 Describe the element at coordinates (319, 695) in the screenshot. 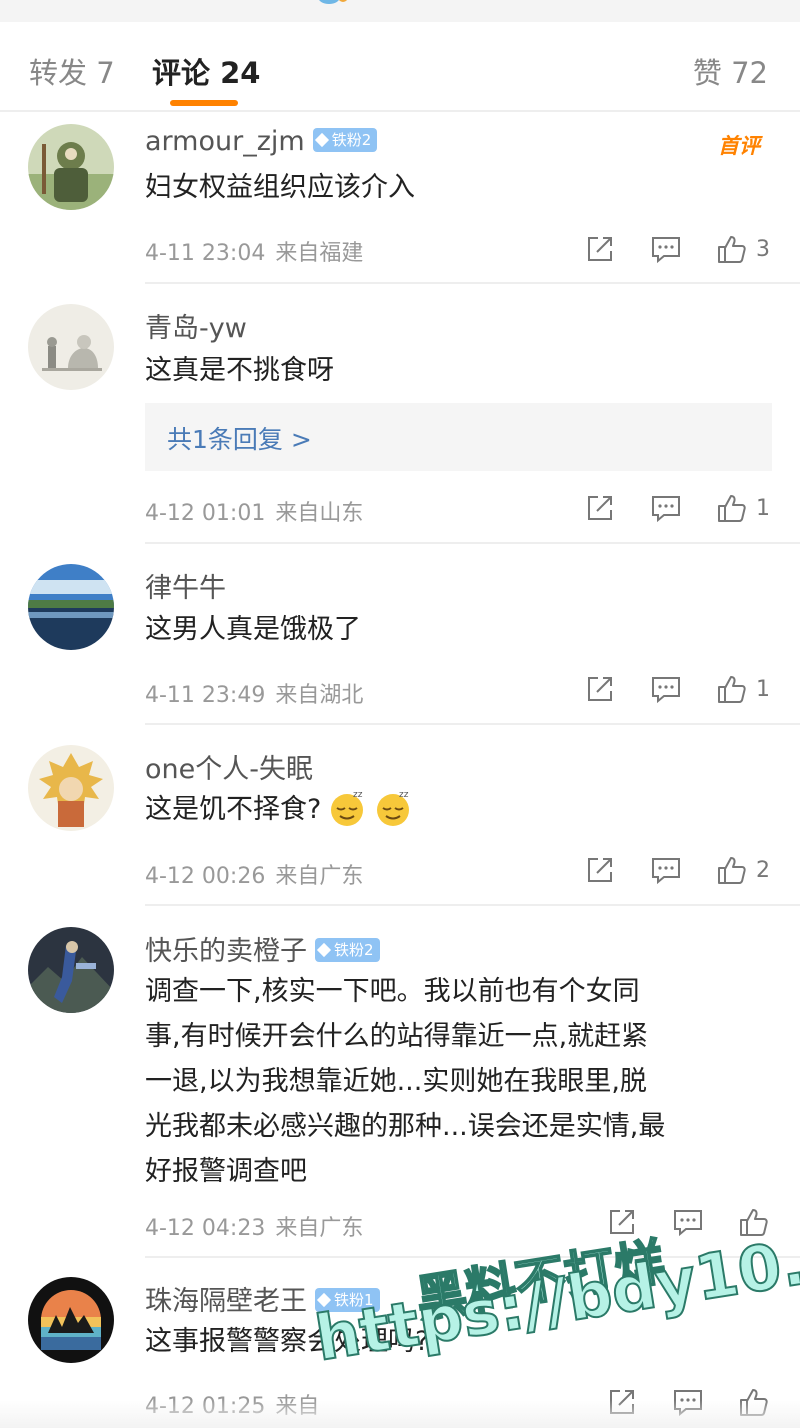

I see `comment-location: 来自湖北` at that location.